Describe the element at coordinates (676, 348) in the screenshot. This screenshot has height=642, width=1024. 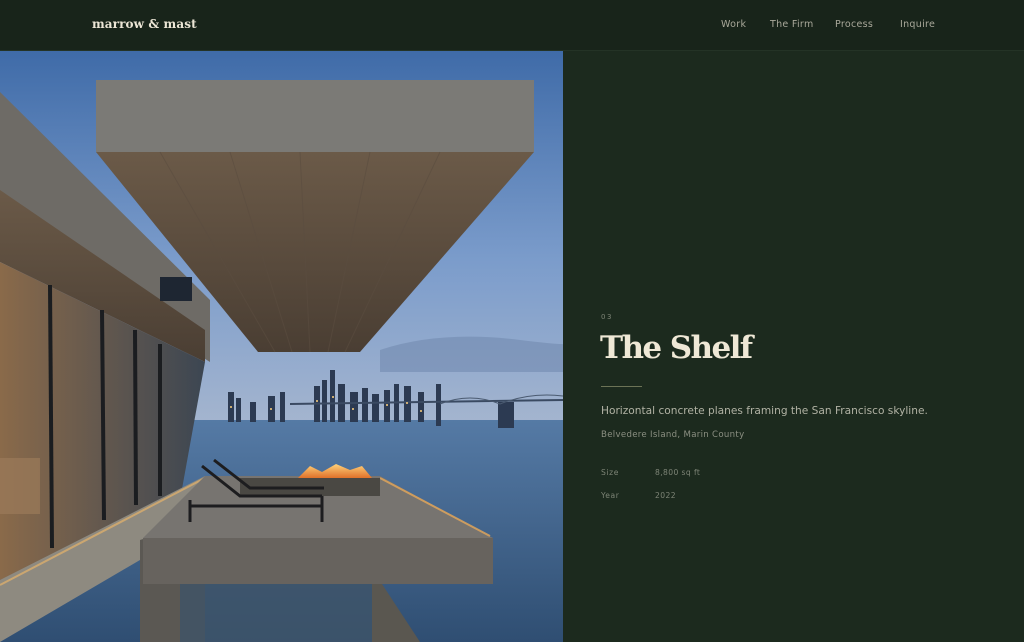
I see `project-title: The Shelf` at that location.